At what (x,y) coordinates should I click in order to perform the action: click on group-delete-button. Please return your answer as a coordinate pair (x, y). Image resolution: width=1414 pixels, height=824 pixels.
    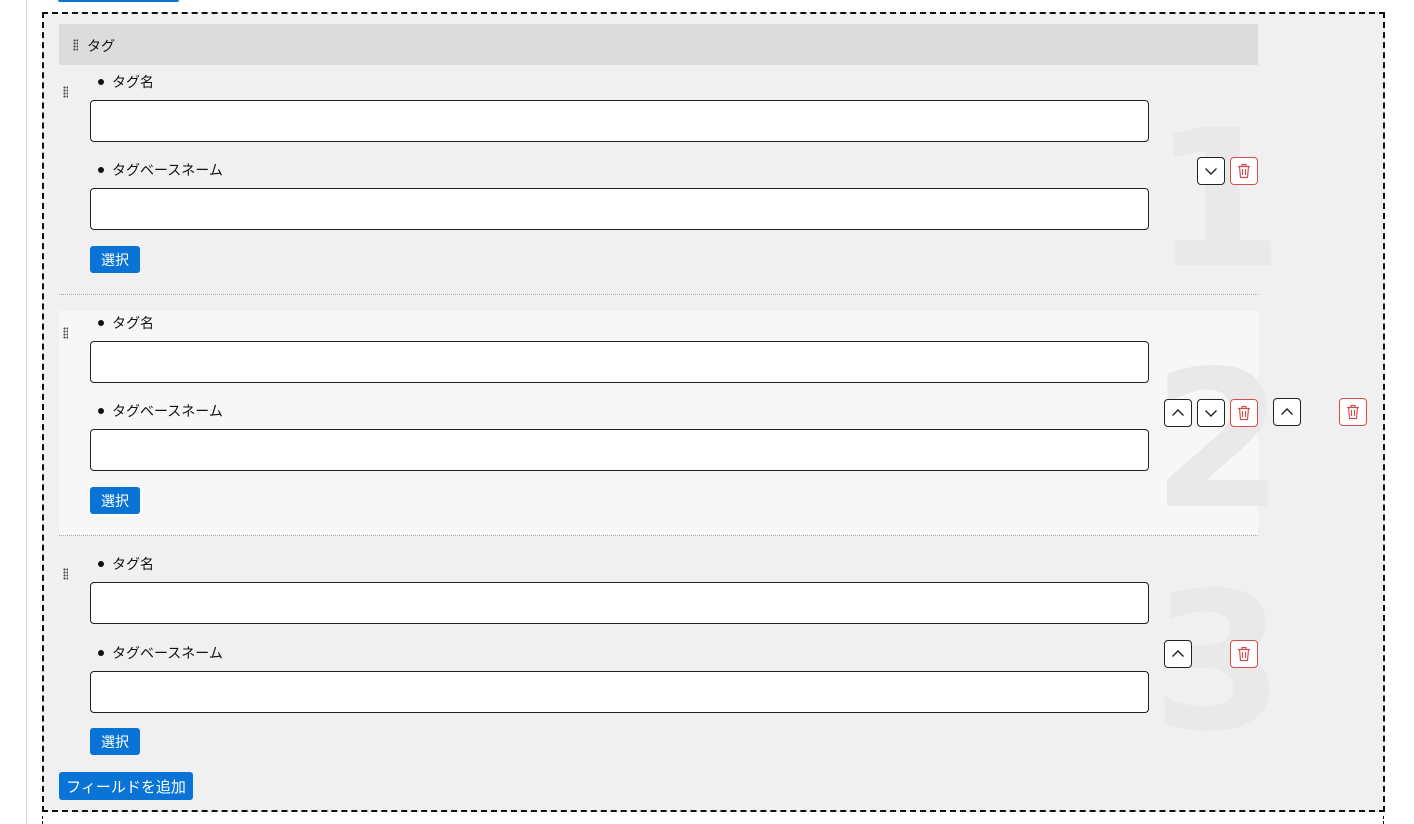
    Looking at the image, I should click on (1353, 412).